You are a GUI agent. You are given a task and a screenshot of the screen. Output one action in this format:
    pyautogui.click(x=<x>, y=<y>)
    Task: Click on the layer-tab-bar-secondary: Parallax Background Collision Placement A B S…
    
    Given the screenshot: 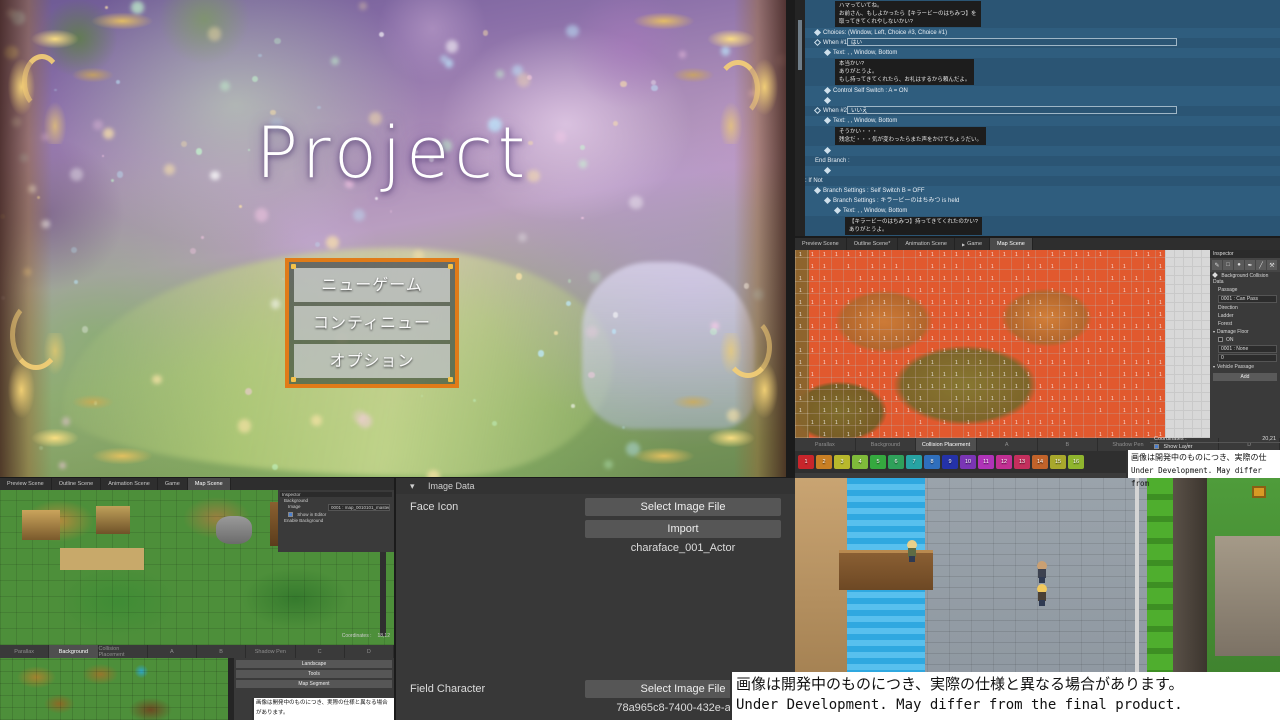 What is the action you would take?
    pyautogui.click(x=197, y=651)
    